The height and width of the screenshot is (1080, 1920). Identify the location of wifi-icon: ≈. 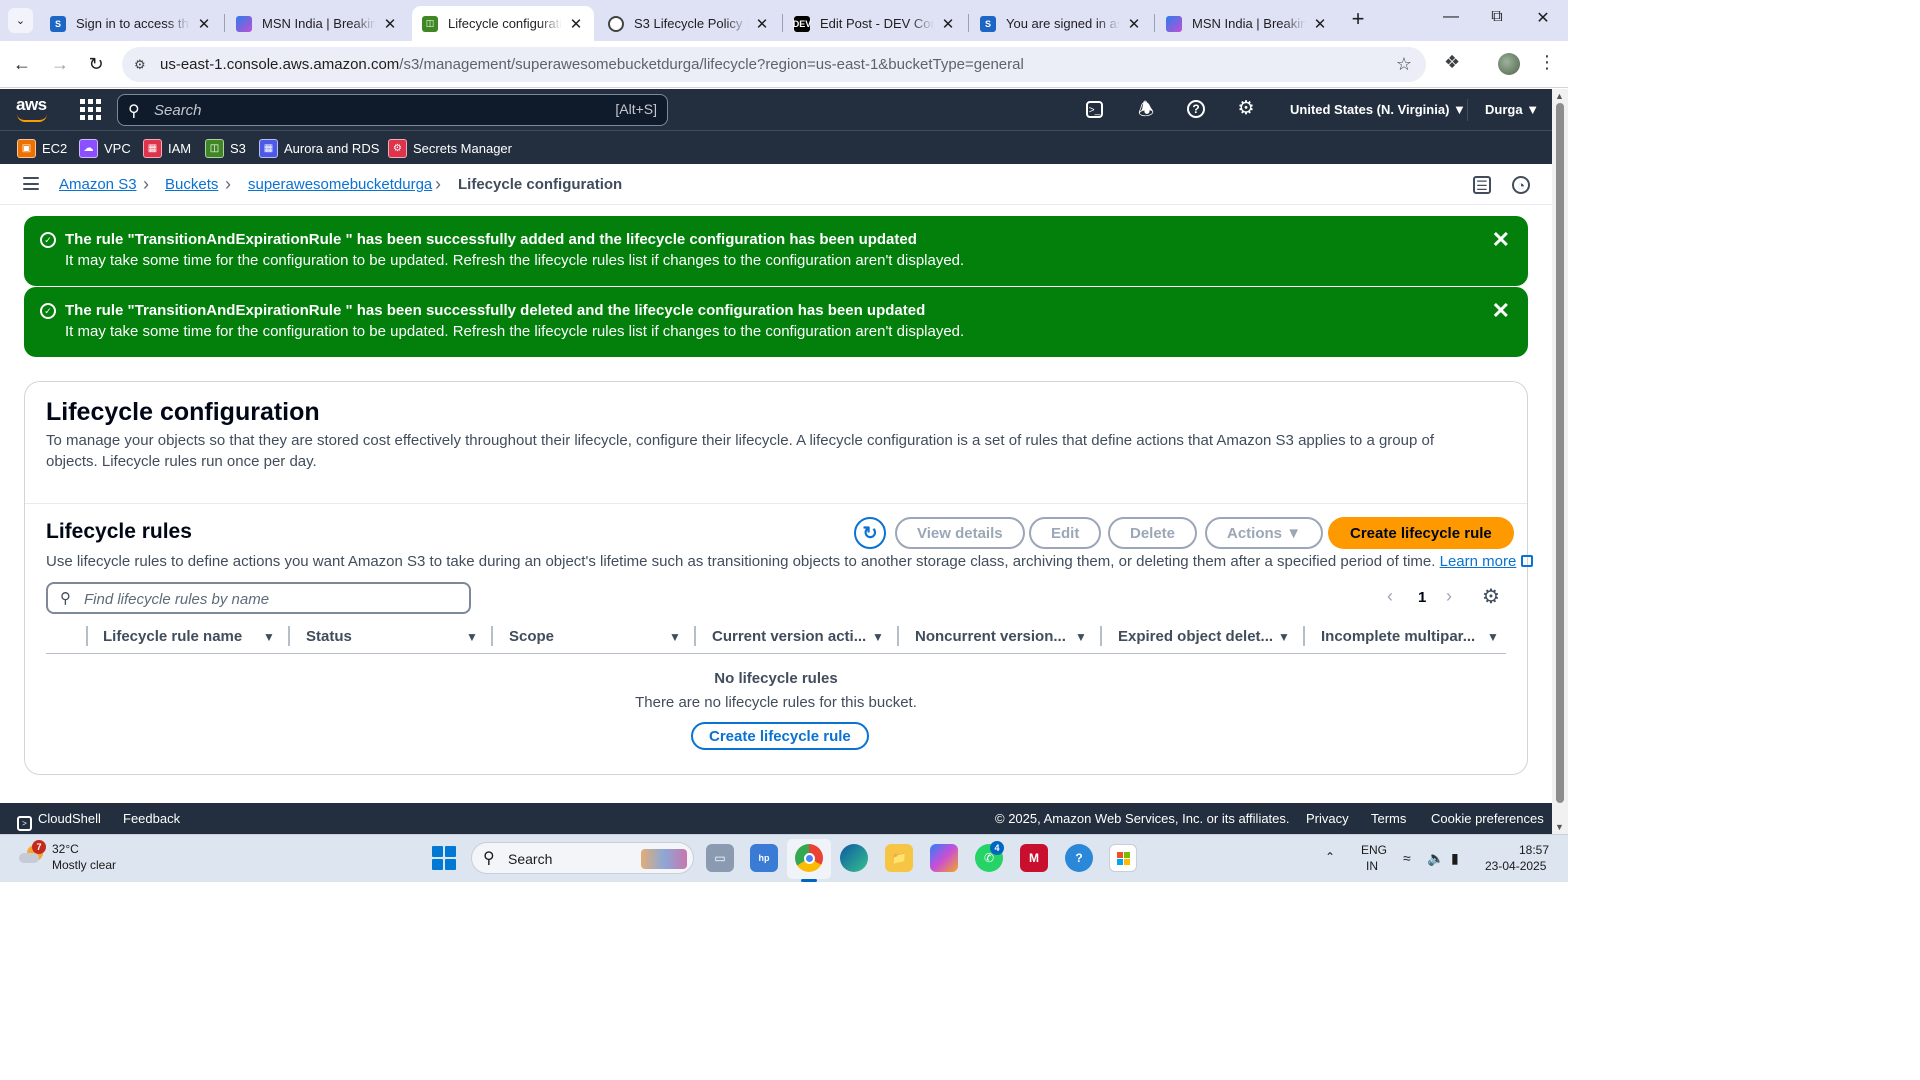
(1407, 858).